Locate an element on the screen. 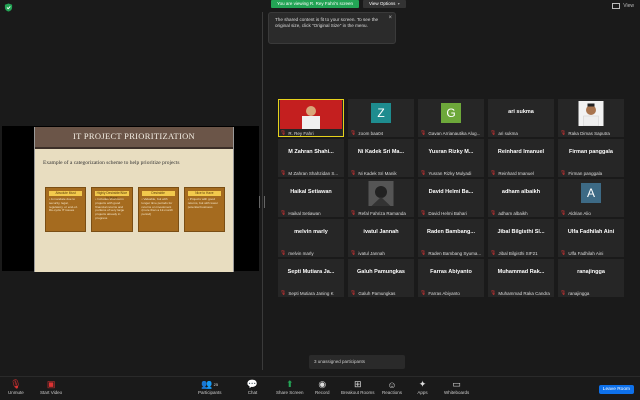  participant-tile: Yusran Rizky M... 🎙 Yusran Rizky Mulyadi is located at coordinates (451, 158).